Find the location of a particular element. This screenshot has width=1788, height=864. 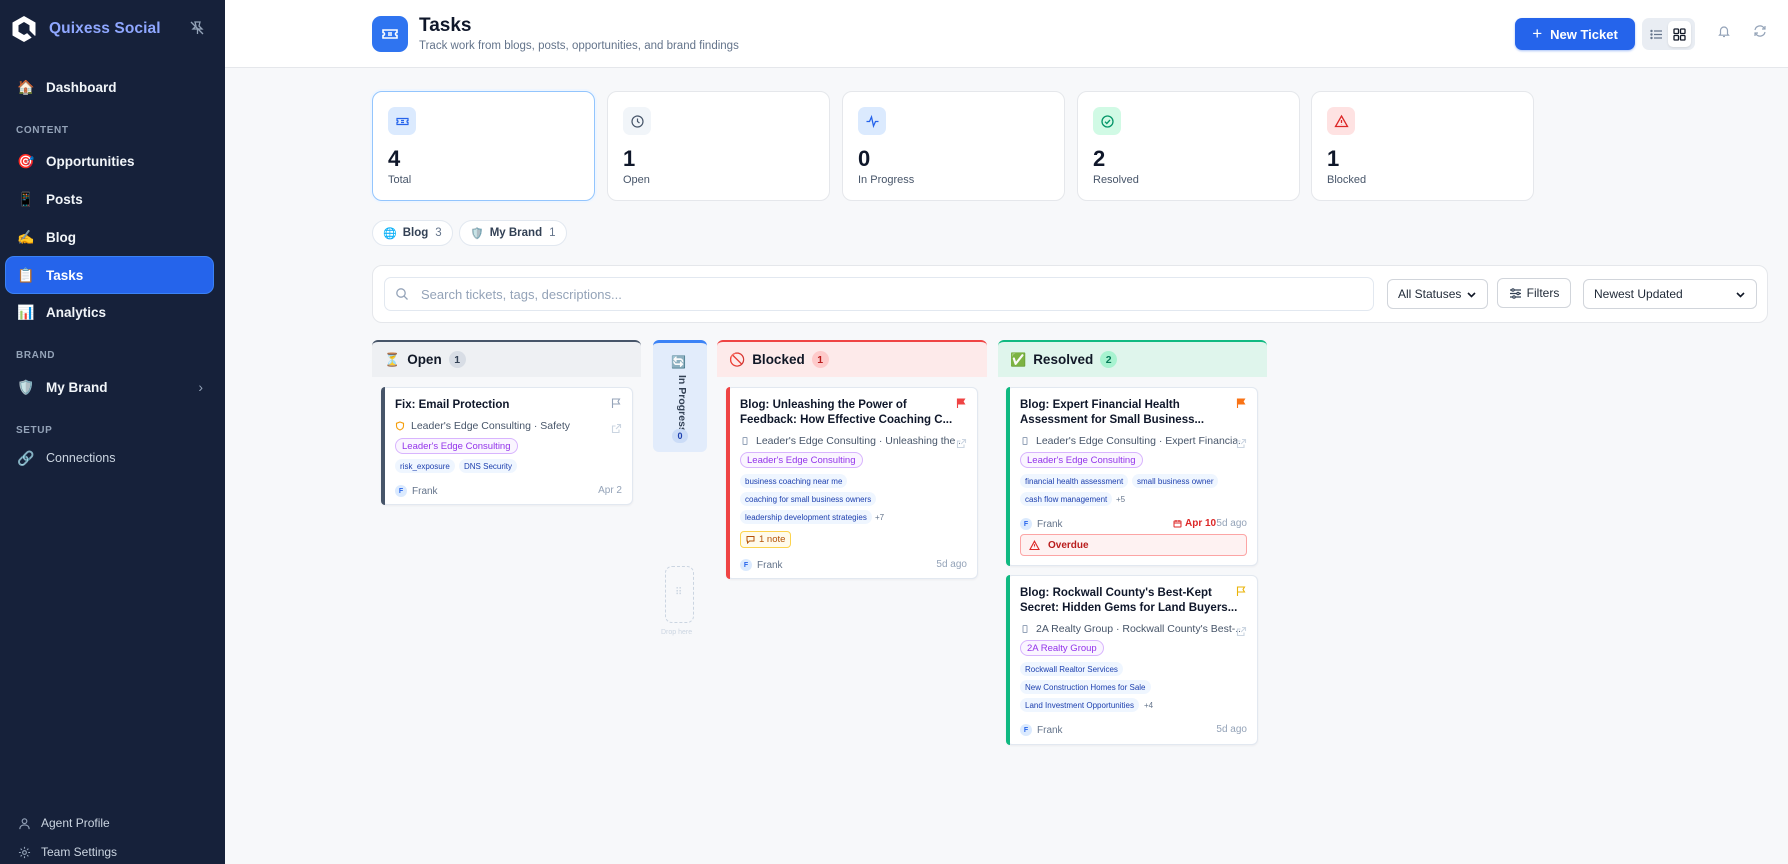

list-view-button is located at coordinates (1656, 34).